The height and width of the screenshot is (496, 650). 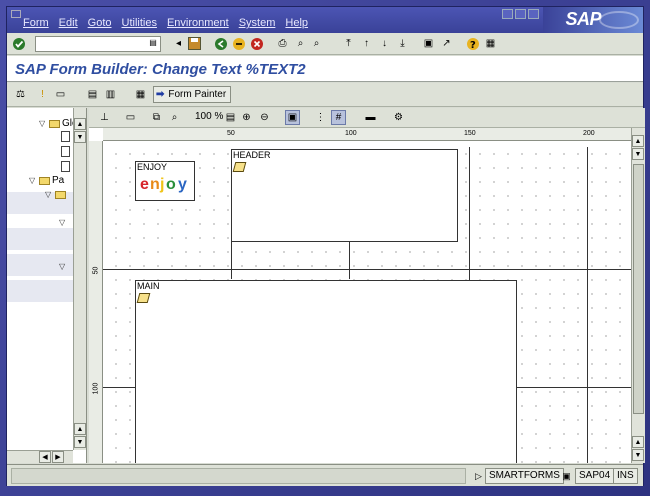 What do you see at coordinates (16, 14) in the screenshot?
I see `system-menu-icon` at bounding box center [16, 14].